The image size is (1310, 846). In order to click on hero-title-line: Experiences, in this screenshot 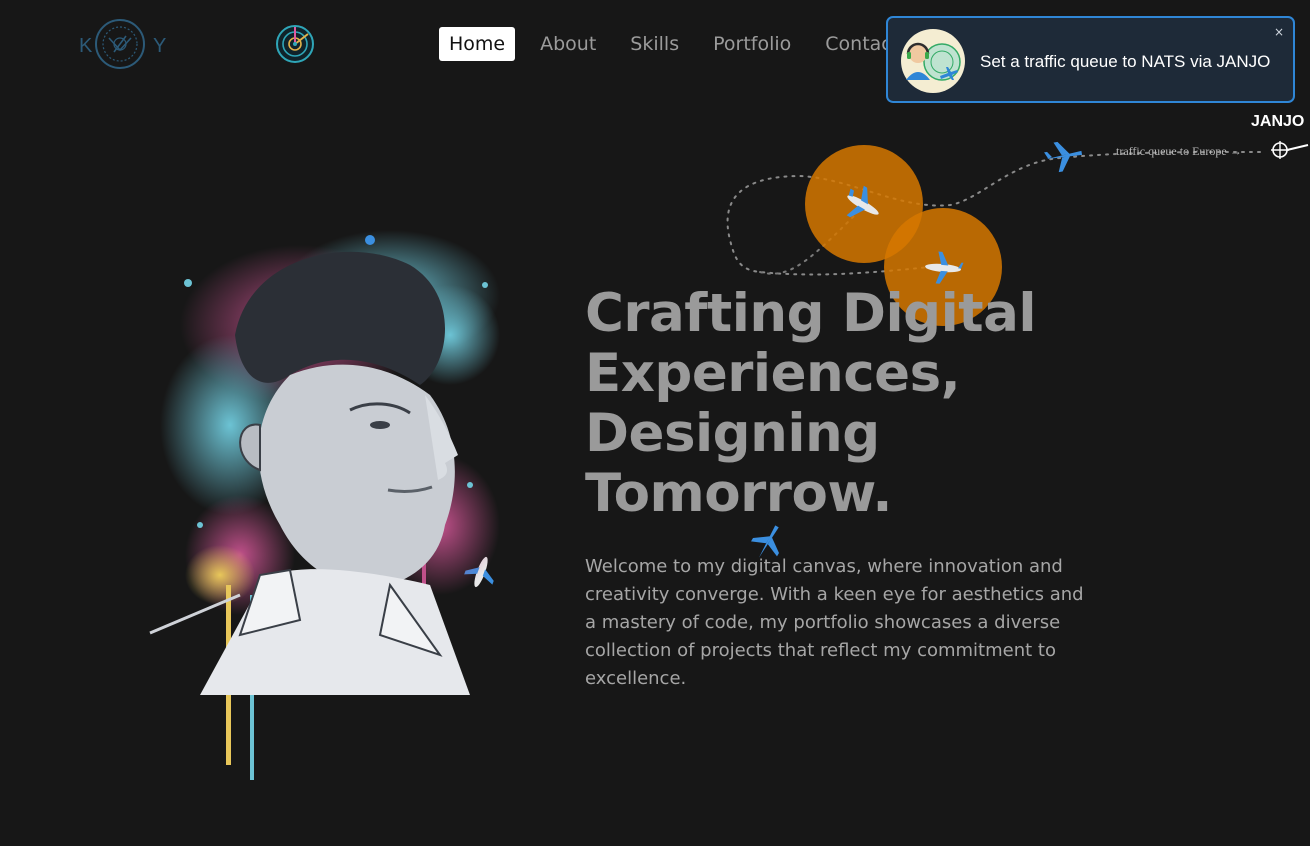, I will do `click(773, 373)`.